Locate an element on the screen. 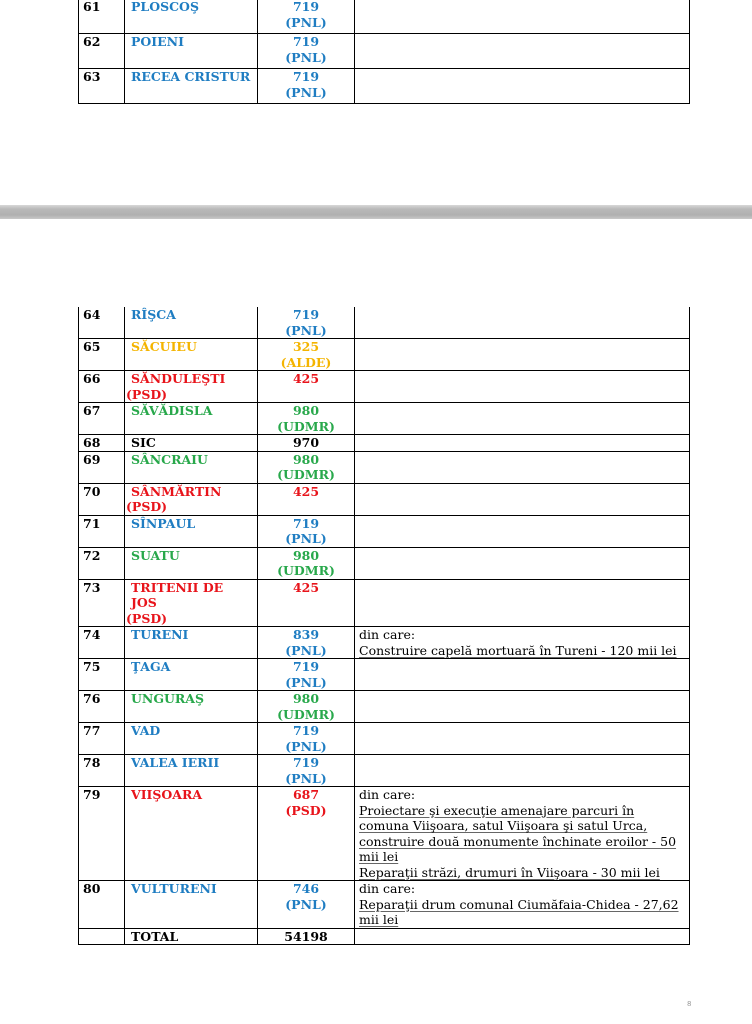  page-number: 8 is located at coordinates (689, 1004).